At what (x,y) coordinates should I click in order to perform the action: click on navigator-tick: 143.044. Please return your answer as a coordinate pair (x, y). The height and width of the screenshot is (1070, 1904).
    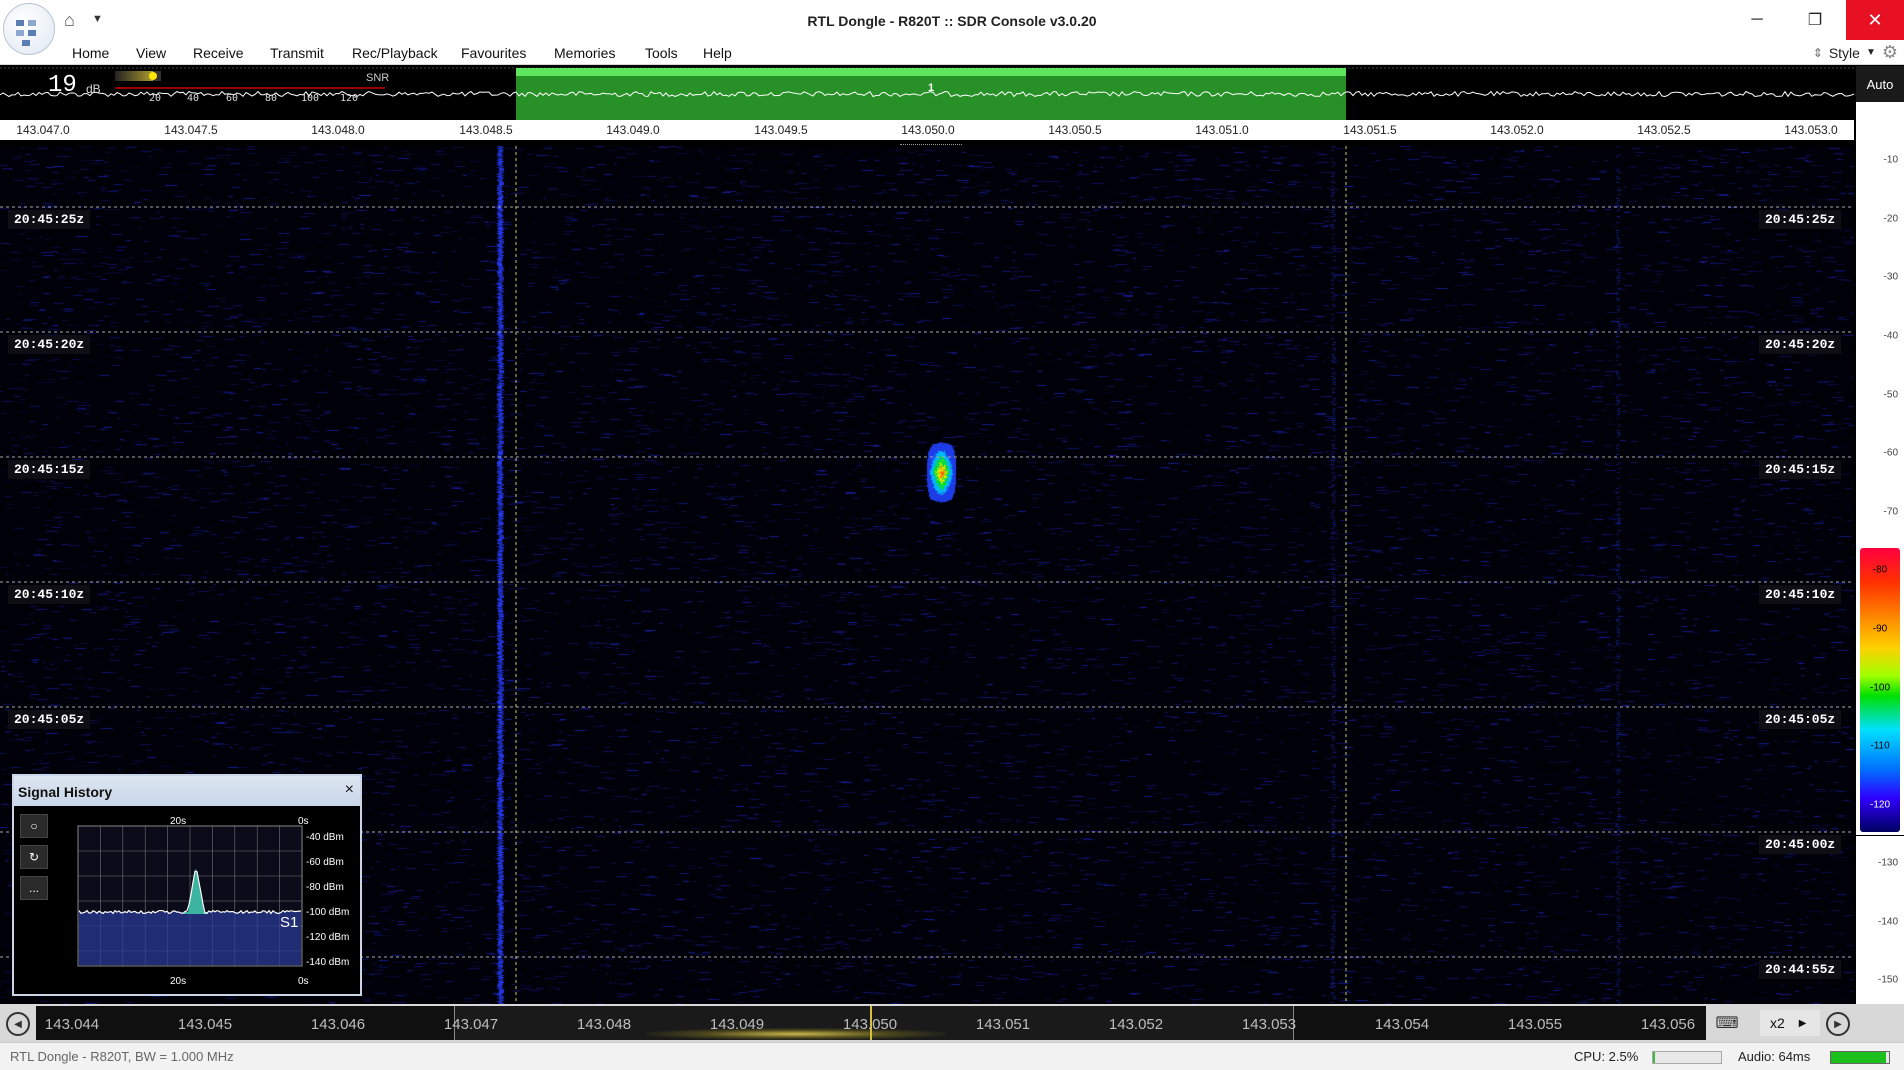
    Looking at the image, I should click on (72, 1024).